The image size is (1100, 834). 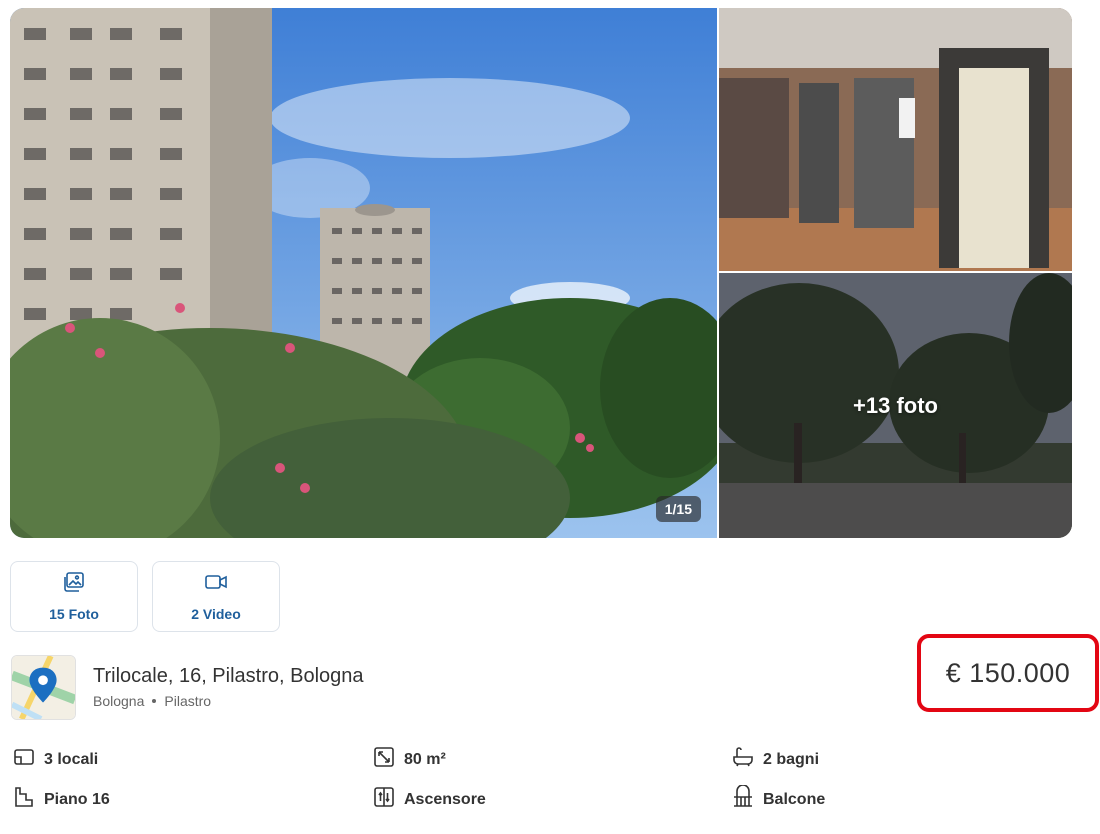 What do you see at coordinates (743, 759) in the screenshot?
I see `bathtub-icon` at bounding box center [743, 759].